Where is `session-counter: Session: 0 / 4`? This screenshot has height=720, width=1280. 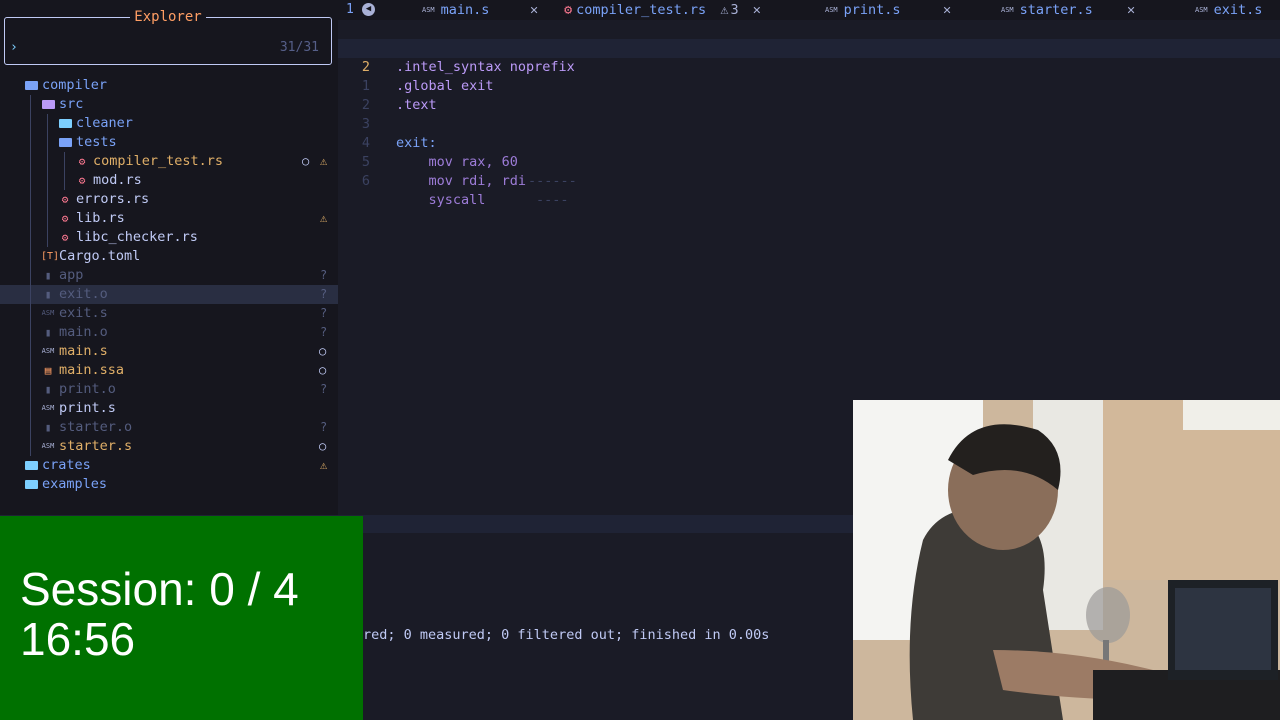
session-counter: Session: 0 / 4 is located at coordinates (159, 589).